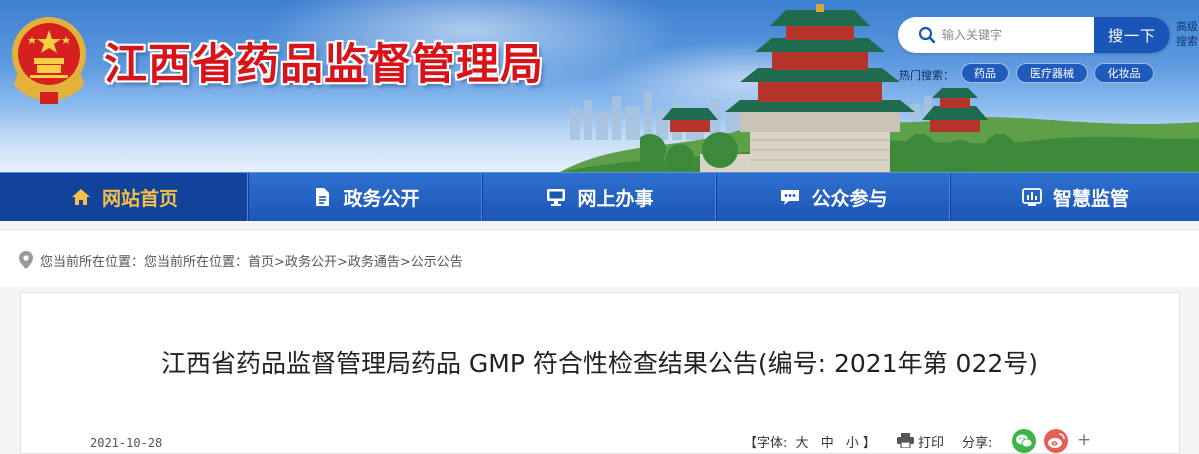 Image resolution: width=1199 pixels, height=454 pixels. I want to click on print-button: 打印, so click(931, 441).